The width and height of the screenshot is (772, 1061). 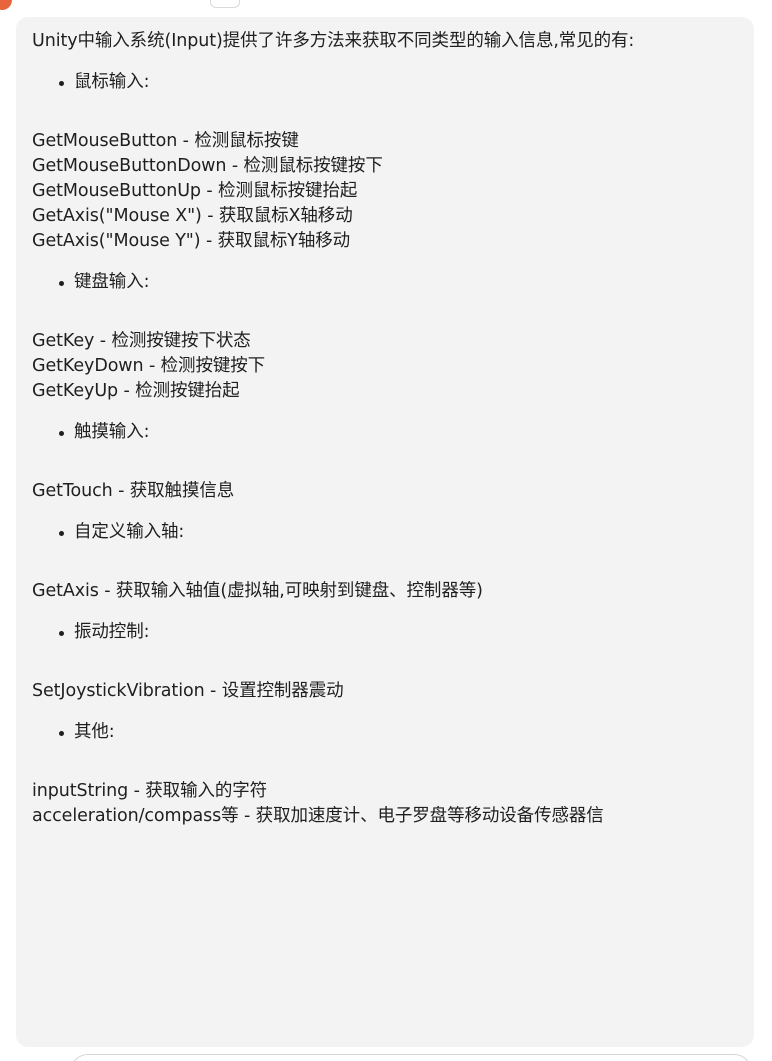 I want to click on method-line: GetKey - 检测按键按下状态, so click(x=141, y=341).